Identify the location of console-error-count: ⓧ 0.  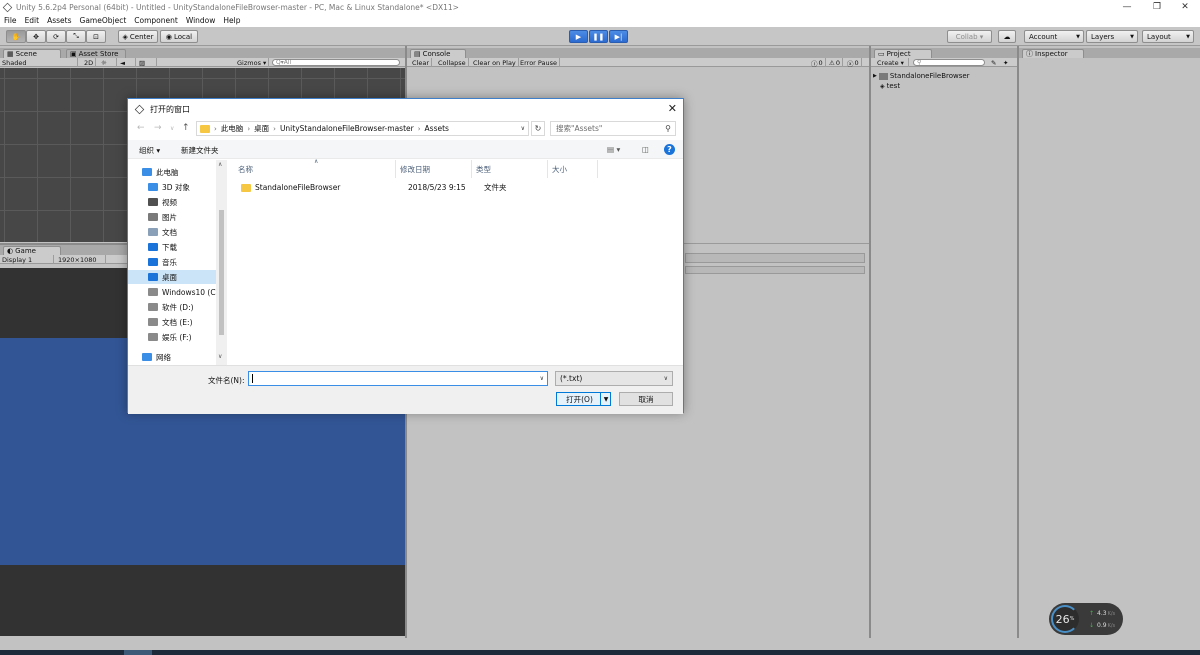
(853, 63).